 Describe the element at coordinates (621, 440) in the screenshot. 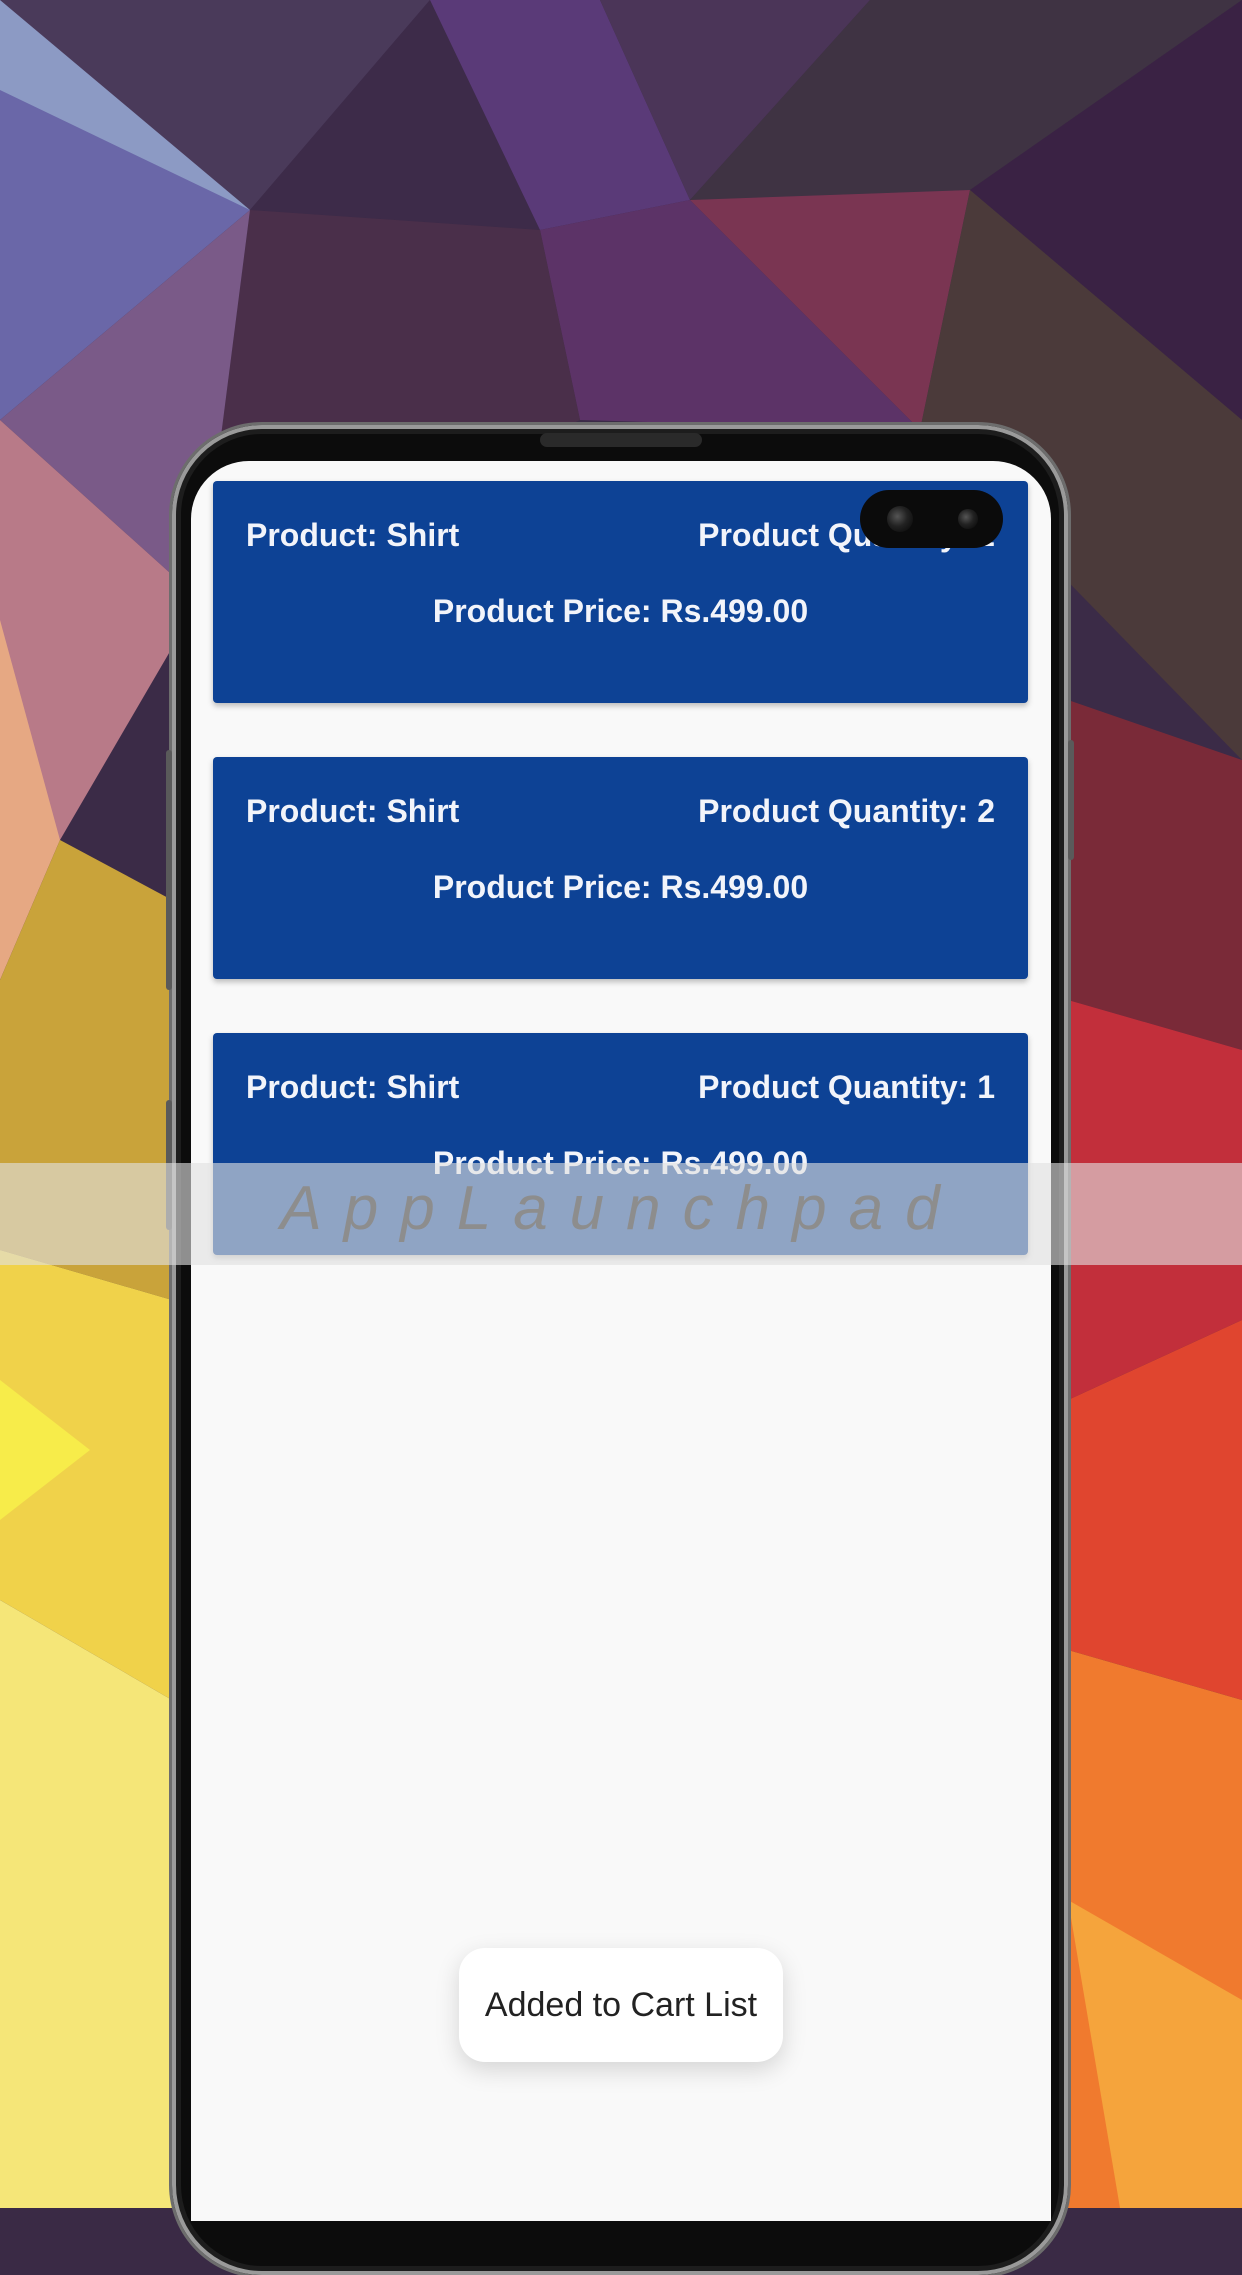

I see `earpiece-speaker` at that location.